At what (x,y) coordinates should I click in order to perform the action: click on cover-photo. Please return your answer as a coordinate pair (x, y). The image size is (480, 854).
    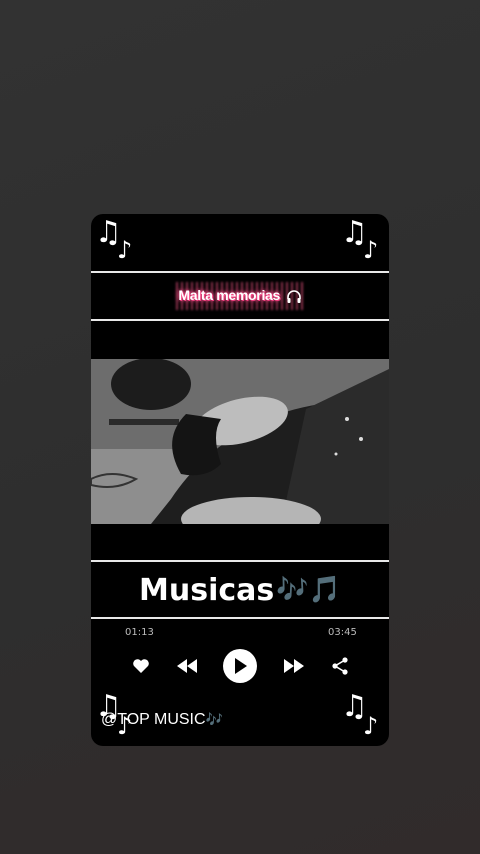
    Looking at the image, I should click on (240, 441).